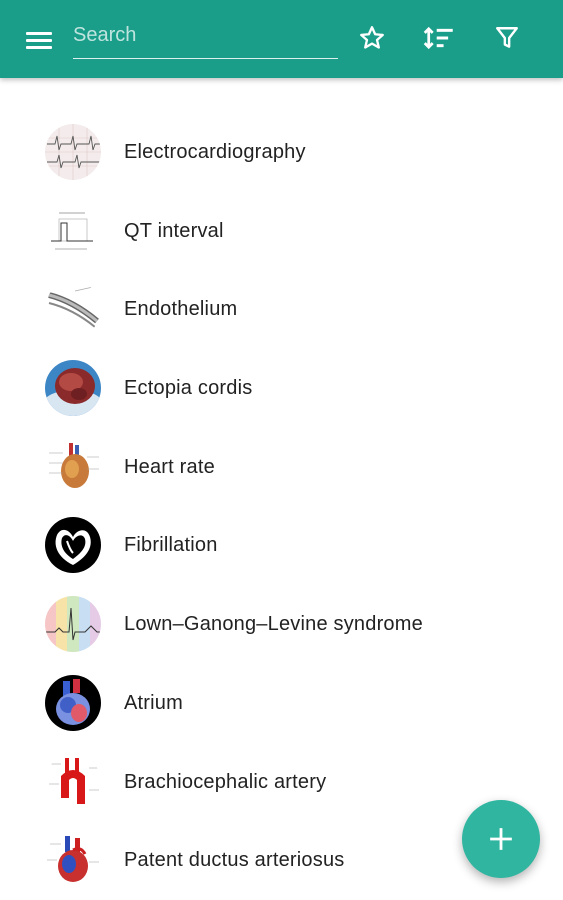 The image size is (563, 900). What do you see at coordinates (73, 545) in the screenshot?
I see `heart-outline-thumbnail` at bounding box center [73, 545].